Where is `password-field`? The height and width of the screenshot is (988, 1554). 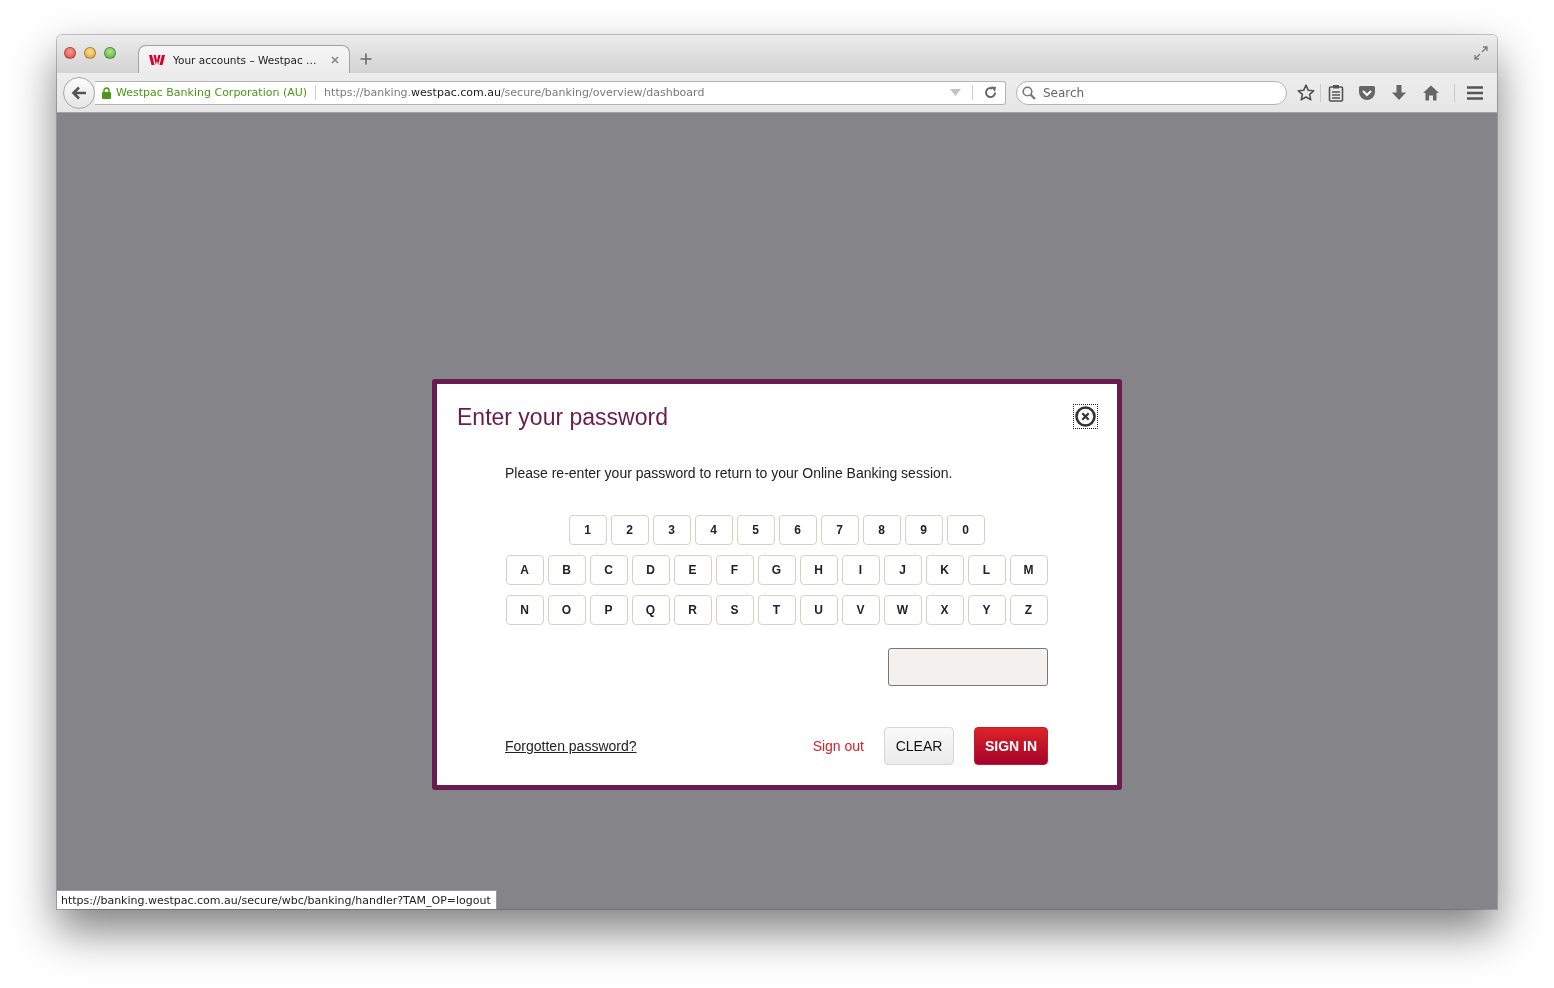
password-field is located at coordinates (968, 667).